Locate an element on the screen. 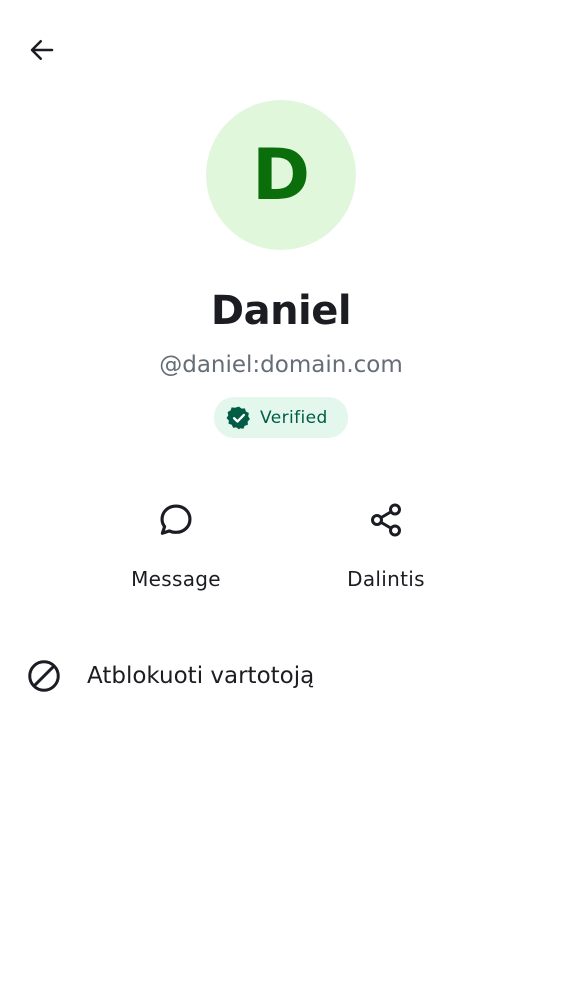 The image size is (562, 1000). chat-bubble-icon is located at coordinates (176, 520).